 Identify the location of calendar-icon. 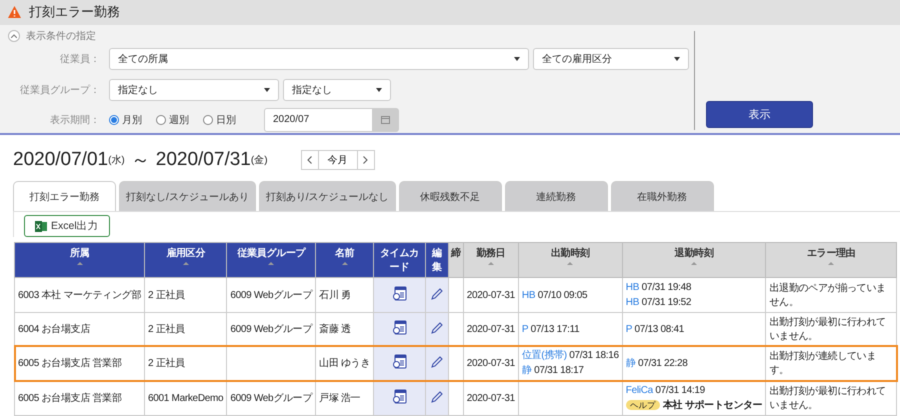
(385, 119).